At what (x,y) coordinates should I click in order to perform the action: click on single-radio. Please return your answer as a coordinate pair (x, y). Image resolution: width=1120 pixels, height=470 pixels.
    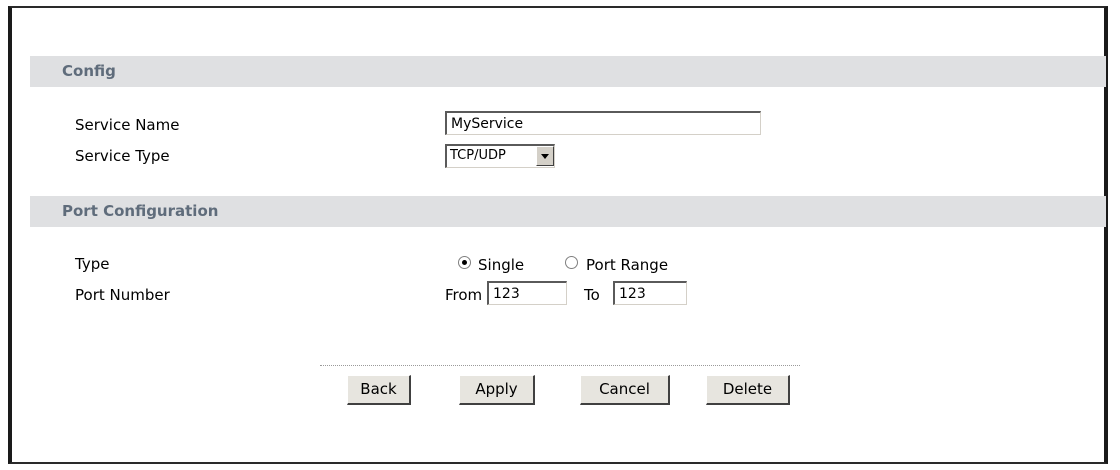
    Looking at the image, I should click on (464, 262).